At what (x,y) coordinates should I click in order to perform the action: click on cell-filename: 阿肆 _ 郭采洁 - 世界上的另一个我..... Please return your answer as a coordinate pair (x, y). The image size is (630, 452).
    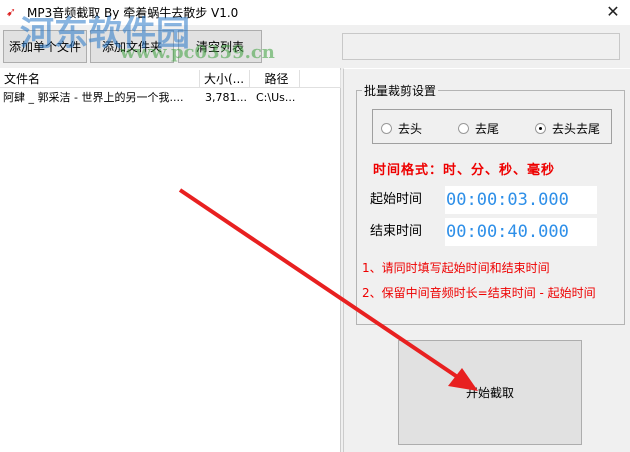
    Looking at the image, I should click on (93, 97).